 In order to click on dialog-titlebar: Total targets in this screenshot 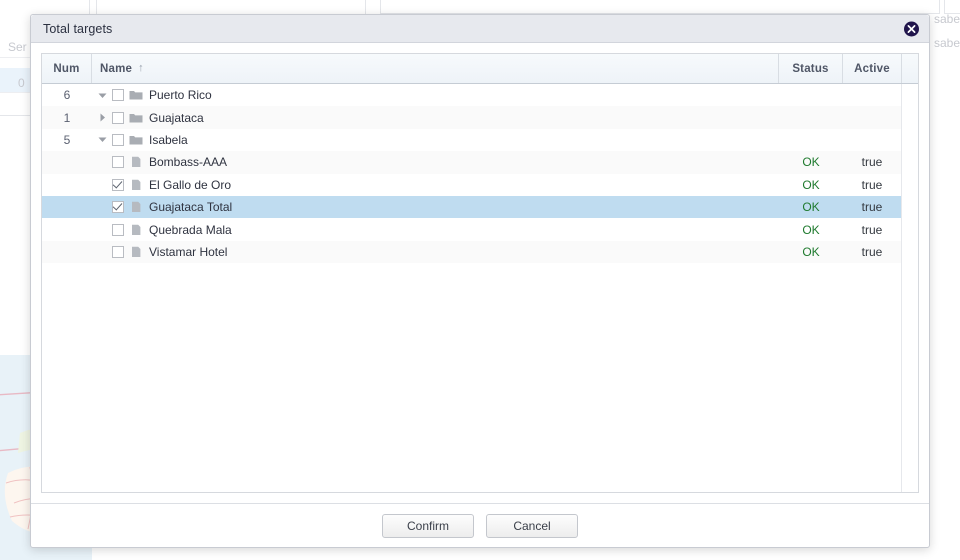, I will do `click(480, 29)`.